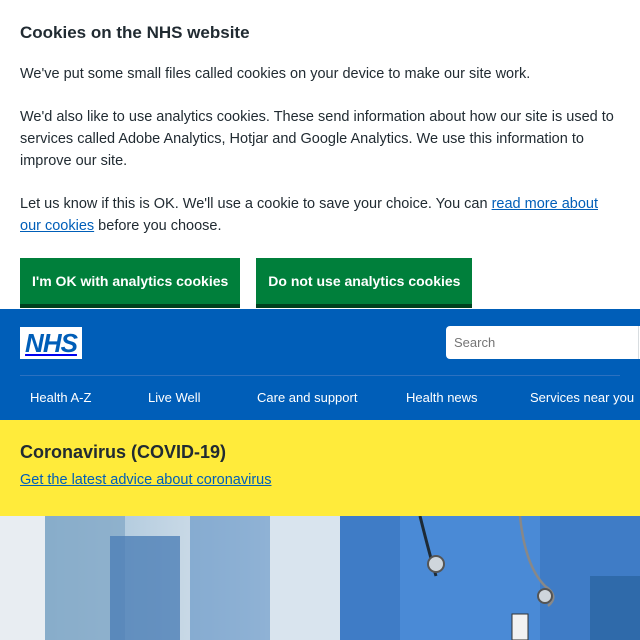  Describe the element at coordinates (582, 397) in the screenshot. I see `nav-item-services-near-you: Services near you` at that location.